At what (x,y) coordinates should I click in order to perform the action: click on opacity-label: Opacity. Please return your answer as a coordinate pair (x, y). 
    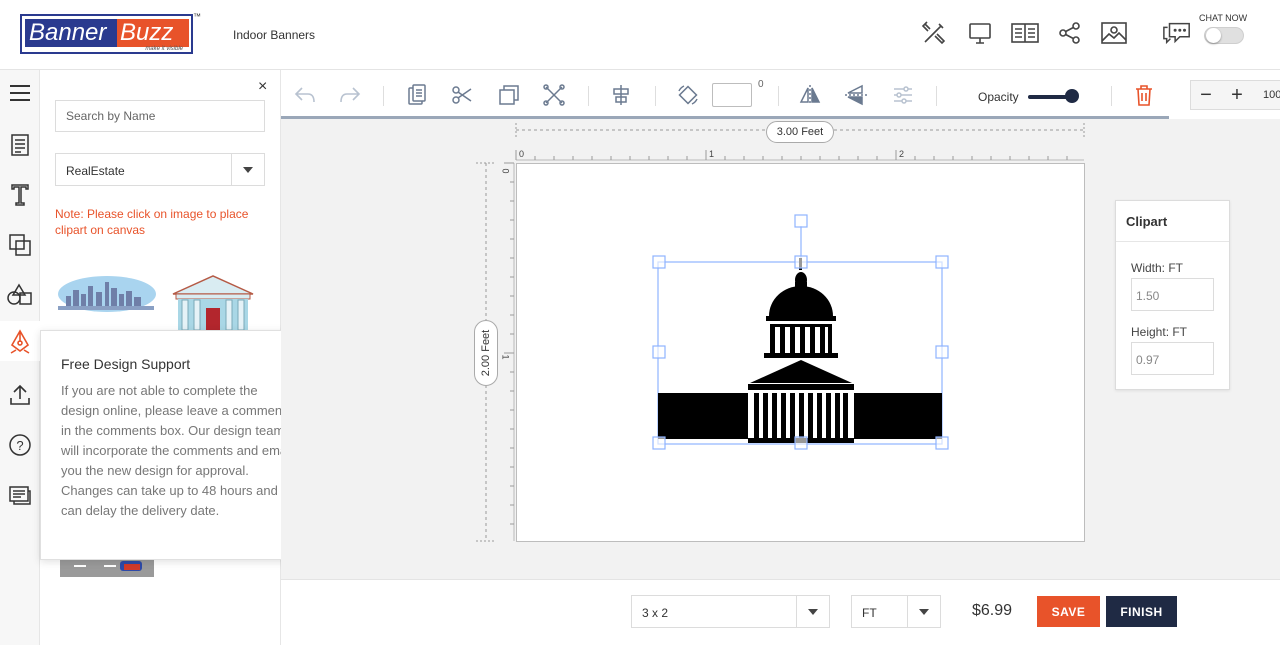
    Looking at the image, I should click on (998, 97).